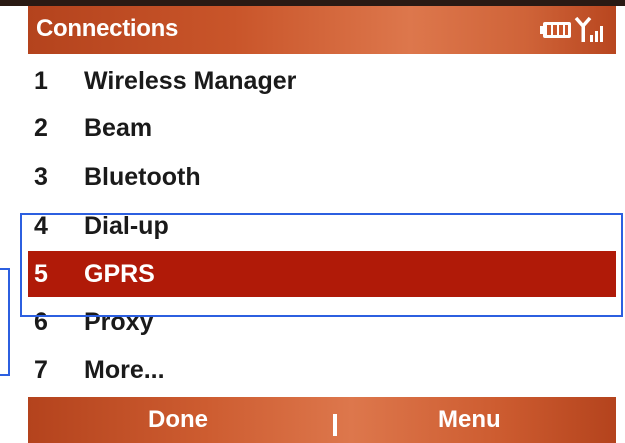 Image resolution: width=625 pixels, height=443 pixels. Describe the element at coordinates (41, 128) in the screenshot. I see `menu-item-number: 2` at that location.